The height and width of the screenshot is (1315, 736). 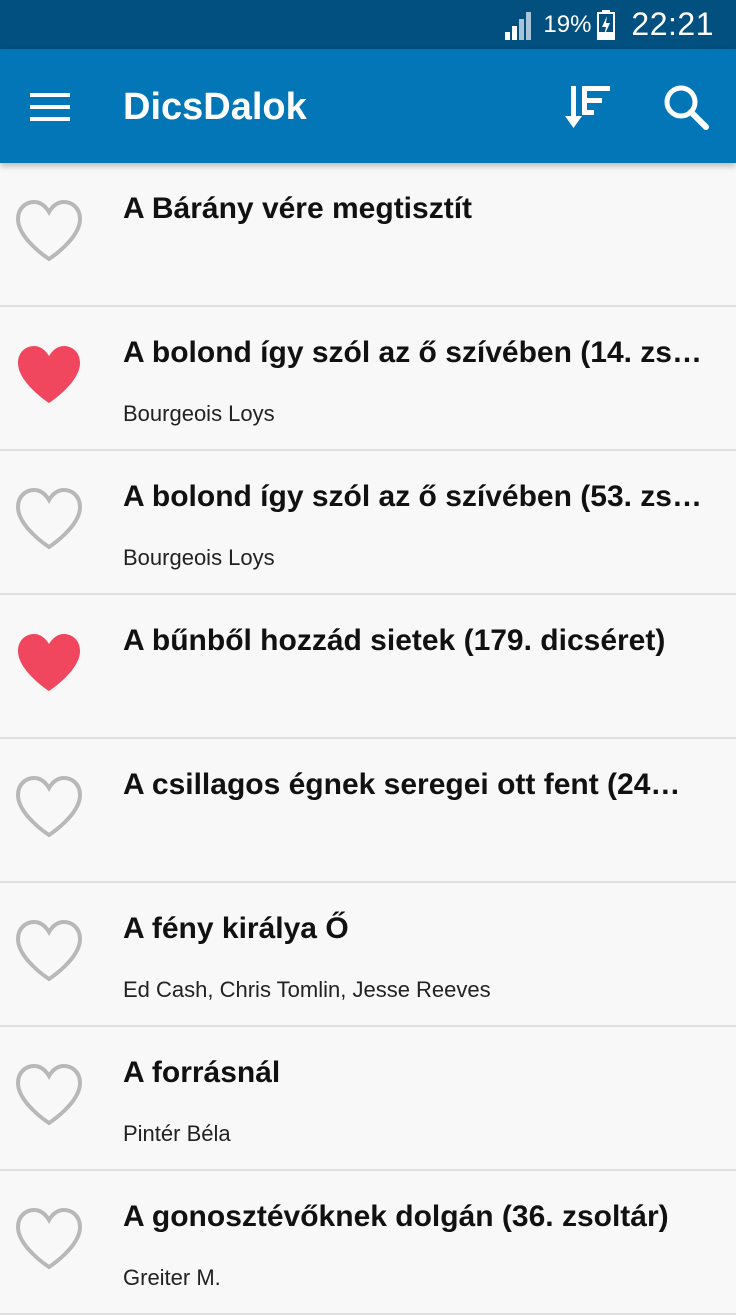 I want to click on sort-button, so click(x=590, y=107).